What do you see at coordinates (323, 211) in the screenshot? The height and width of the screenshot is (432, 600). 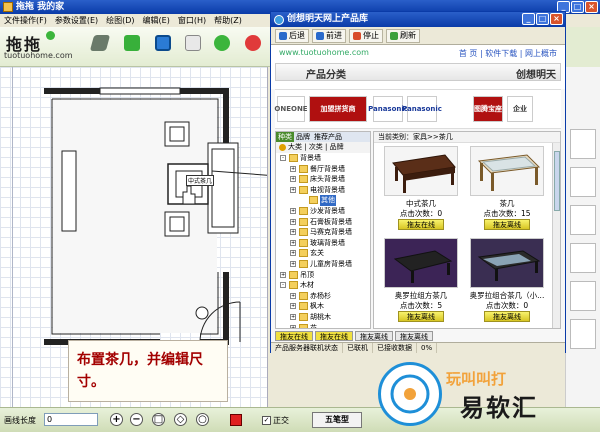 I see `tree-item: + 沙发背景墙` at bounding box center [323, 211].